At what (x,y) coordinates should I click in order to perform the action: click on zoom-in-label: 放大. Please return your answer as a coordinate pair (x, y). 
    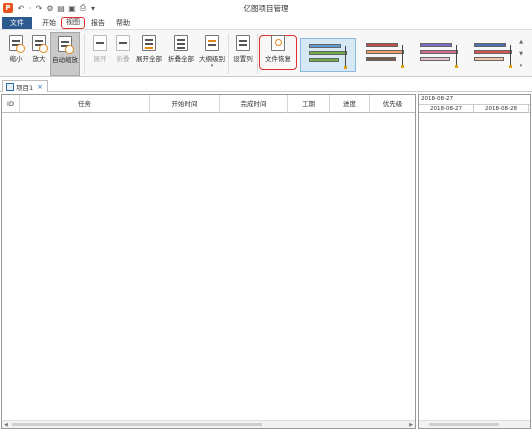
    Looking at the image, I should click on (39, 59).